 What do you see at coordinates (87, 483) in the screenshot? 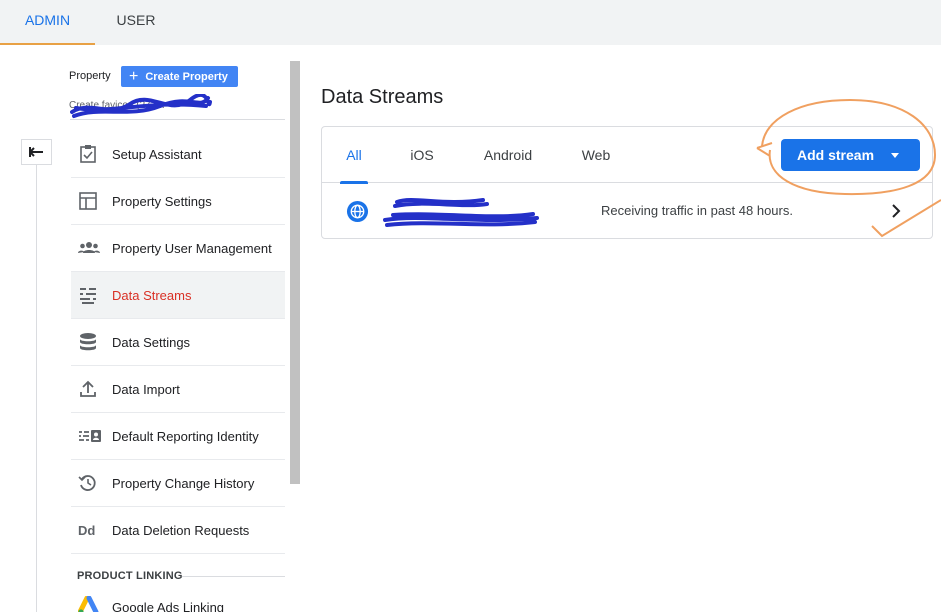
I see `history-icon` at bounding box center [87, 483].